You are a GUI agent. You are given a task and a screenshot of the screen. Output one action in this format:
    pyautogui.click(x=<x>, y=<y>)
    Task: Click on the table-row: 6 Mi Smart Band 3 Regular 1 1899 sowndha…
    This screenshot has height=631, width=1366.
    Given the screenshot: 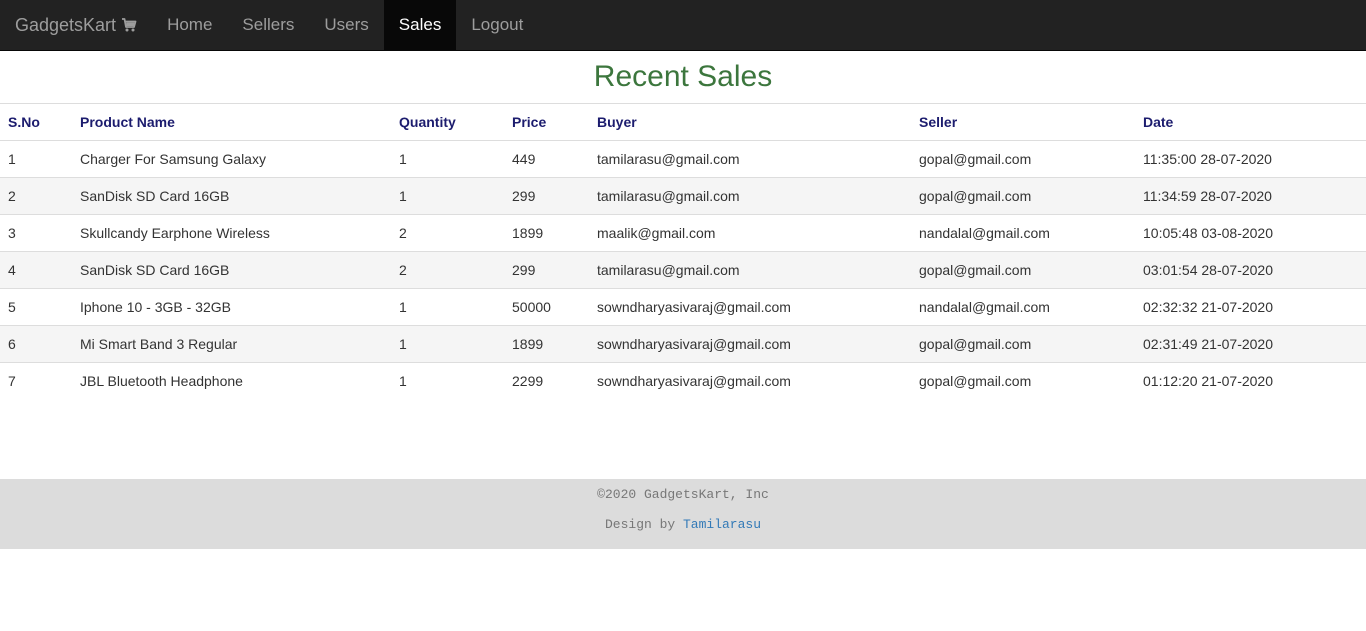 What is the action you would take?
    pyautogui.click(x=683, y=344)
    